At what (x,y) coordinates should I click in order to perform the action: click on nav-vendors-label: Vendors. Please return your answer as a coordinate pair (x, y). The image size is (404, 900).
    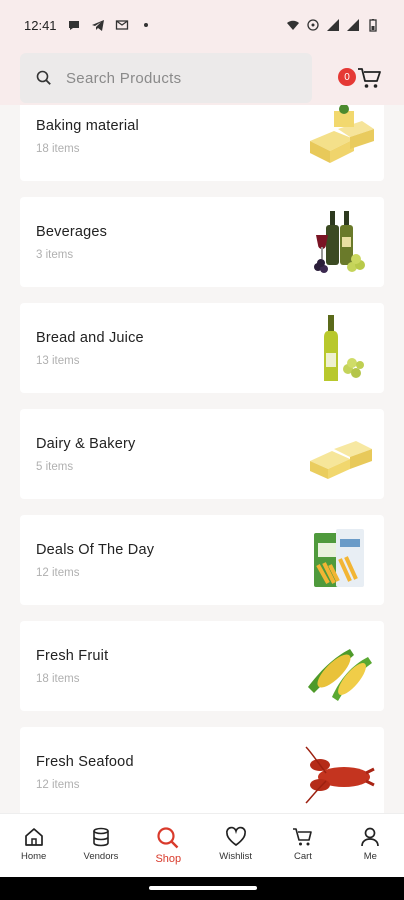
    Looking at the image, I should click on (101, 856).